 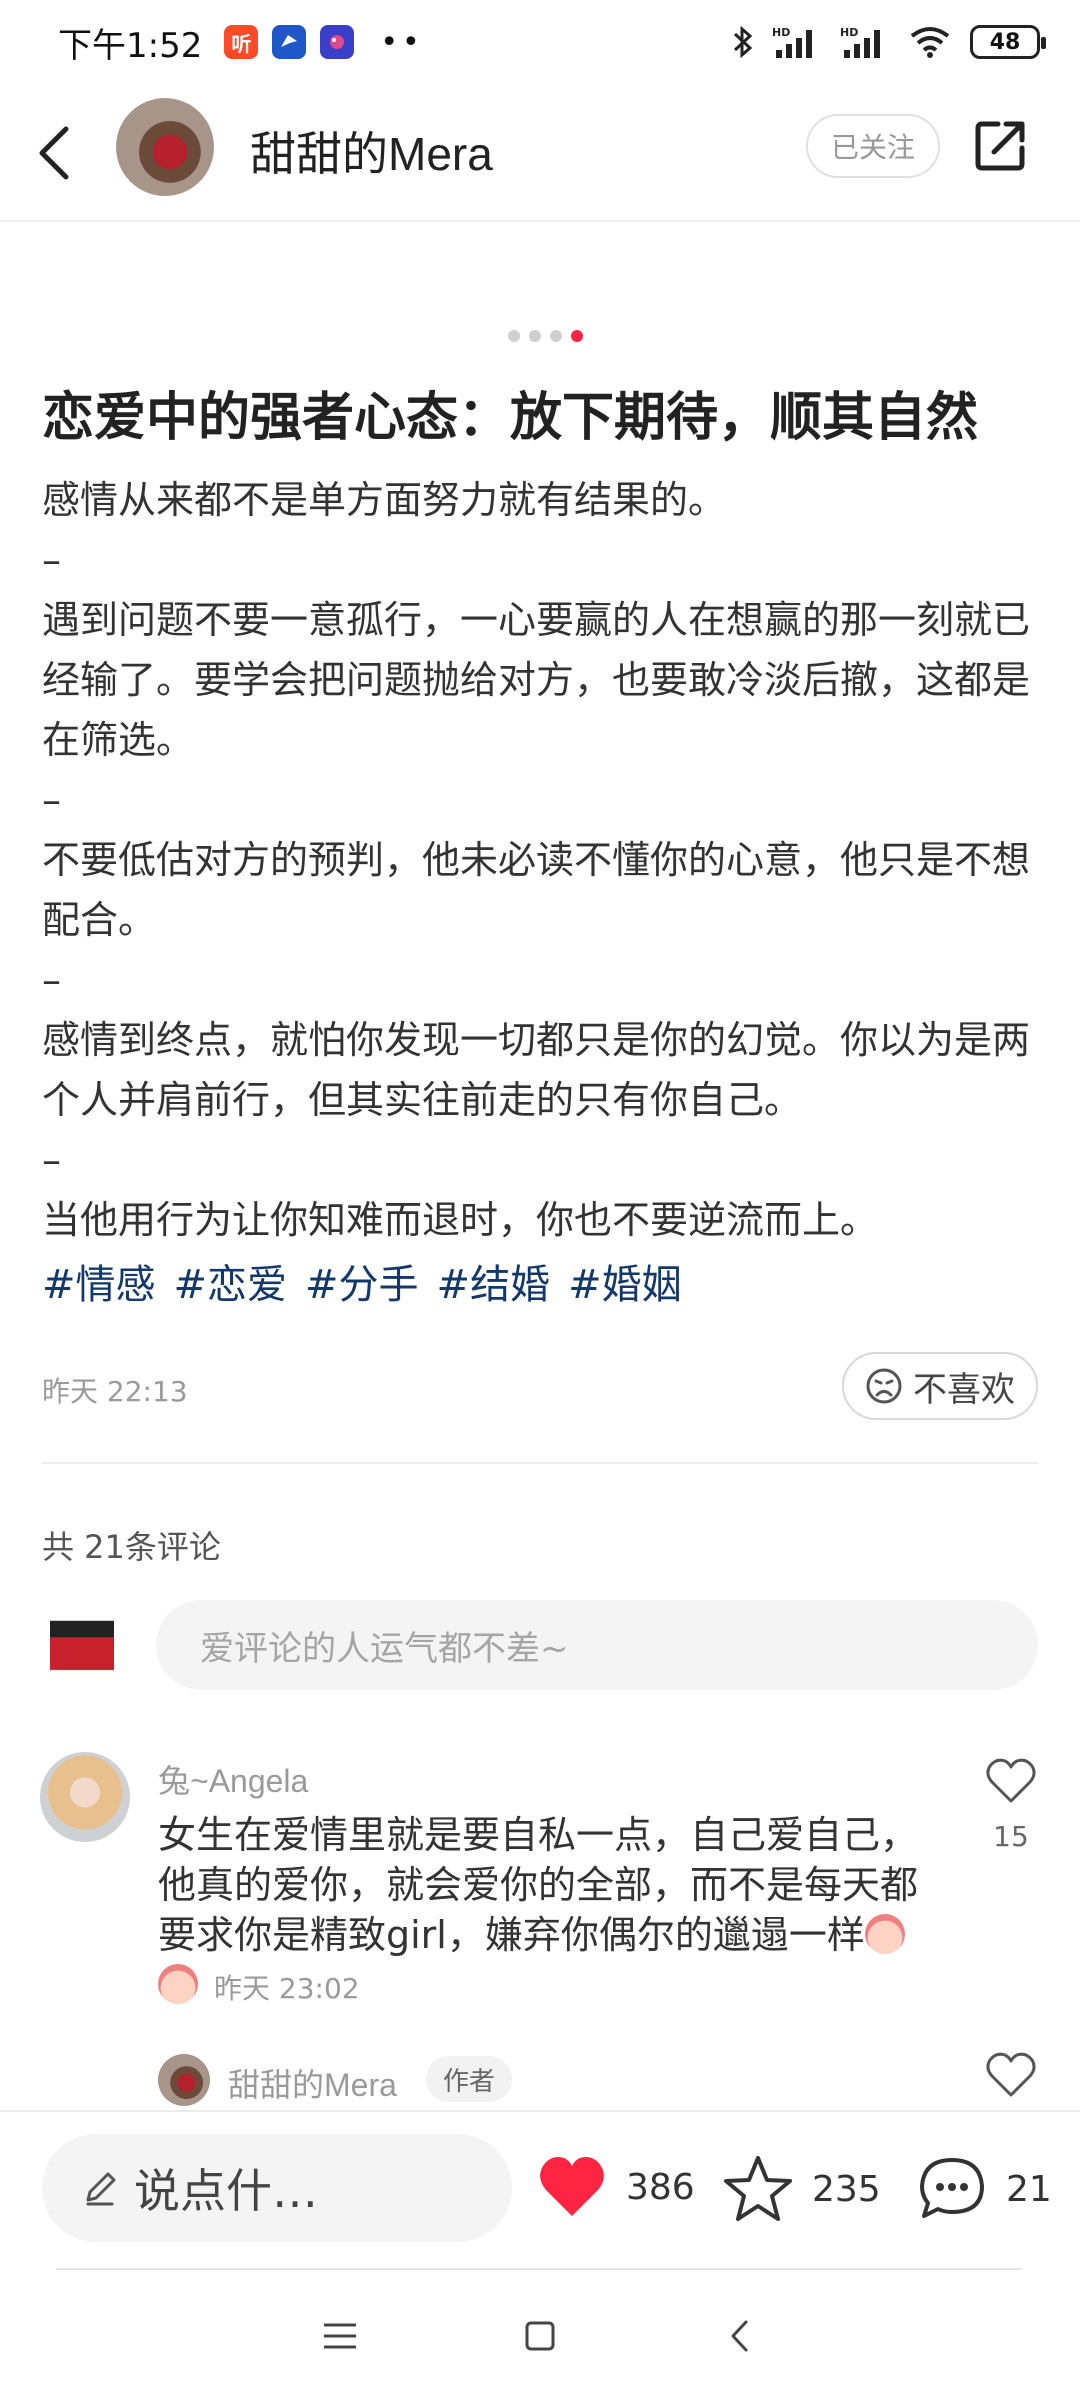 I want to click on post-tags: #情感 #恋爱 #分手 #结婚 #婚姻, so click(x=362, y=1281).